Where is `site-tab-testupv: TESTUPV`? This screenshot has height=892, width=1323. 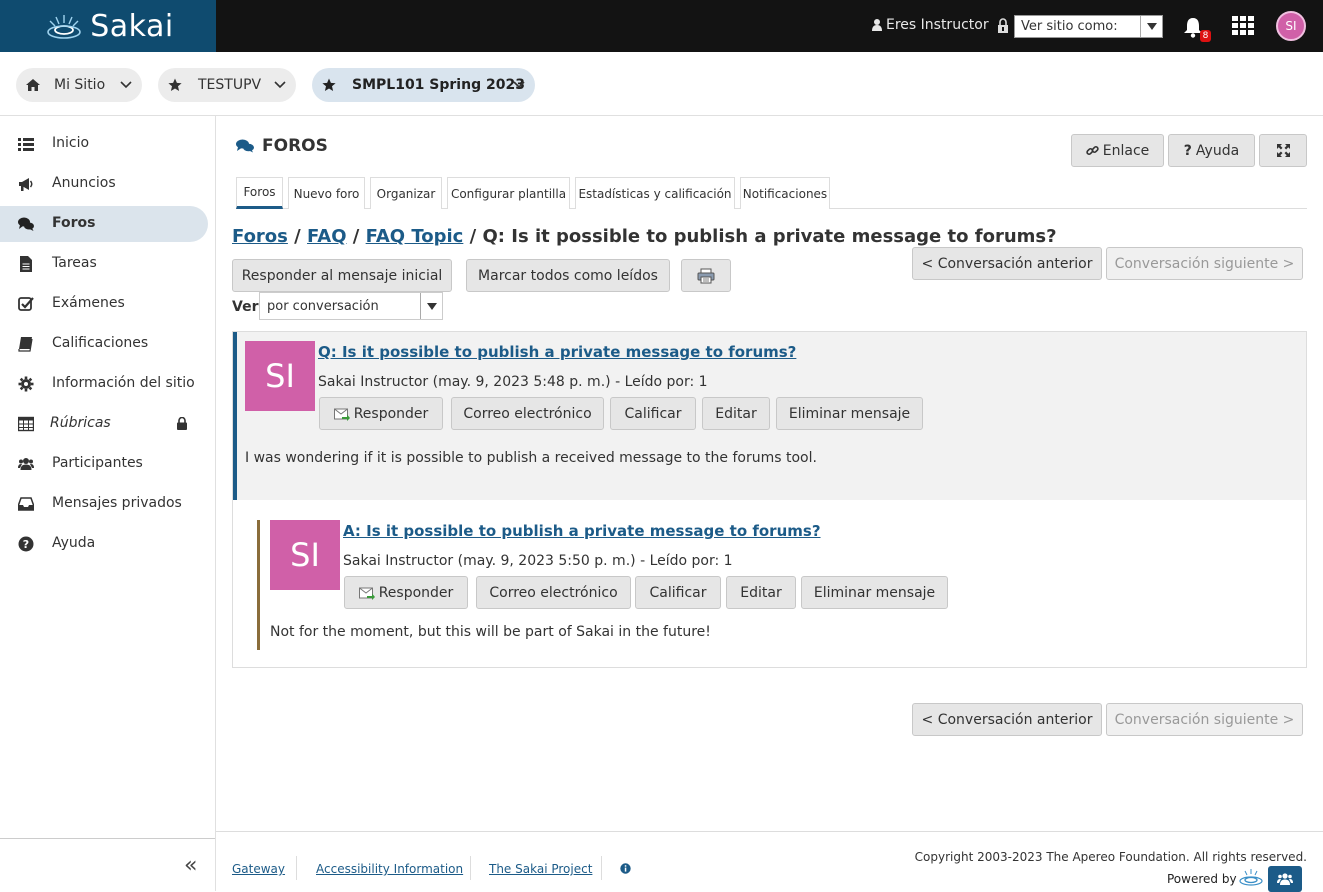 site-tab-testupv: TESTUPV is located at coordinates (227, 85).